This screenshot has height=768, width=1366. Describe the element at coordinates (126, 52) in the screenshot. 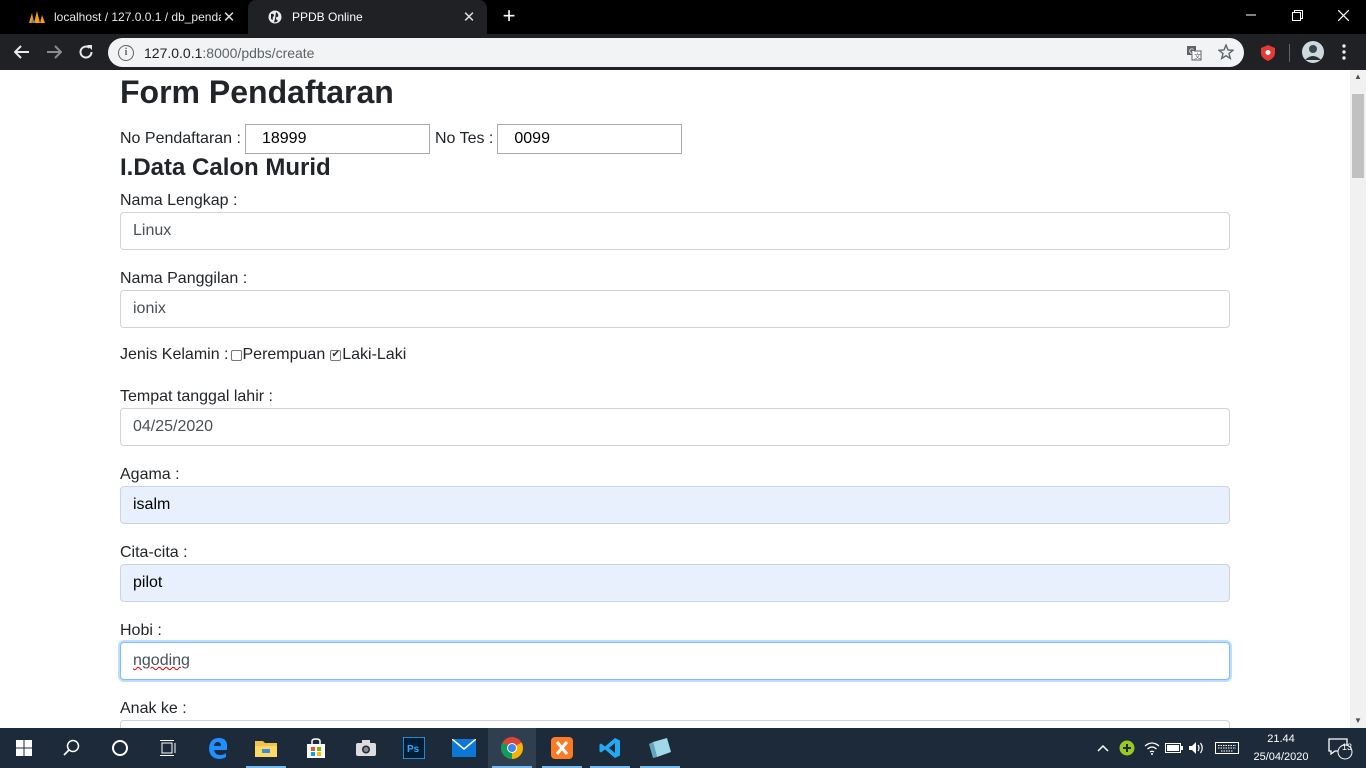

I see `site-info-icon: i` at that location.